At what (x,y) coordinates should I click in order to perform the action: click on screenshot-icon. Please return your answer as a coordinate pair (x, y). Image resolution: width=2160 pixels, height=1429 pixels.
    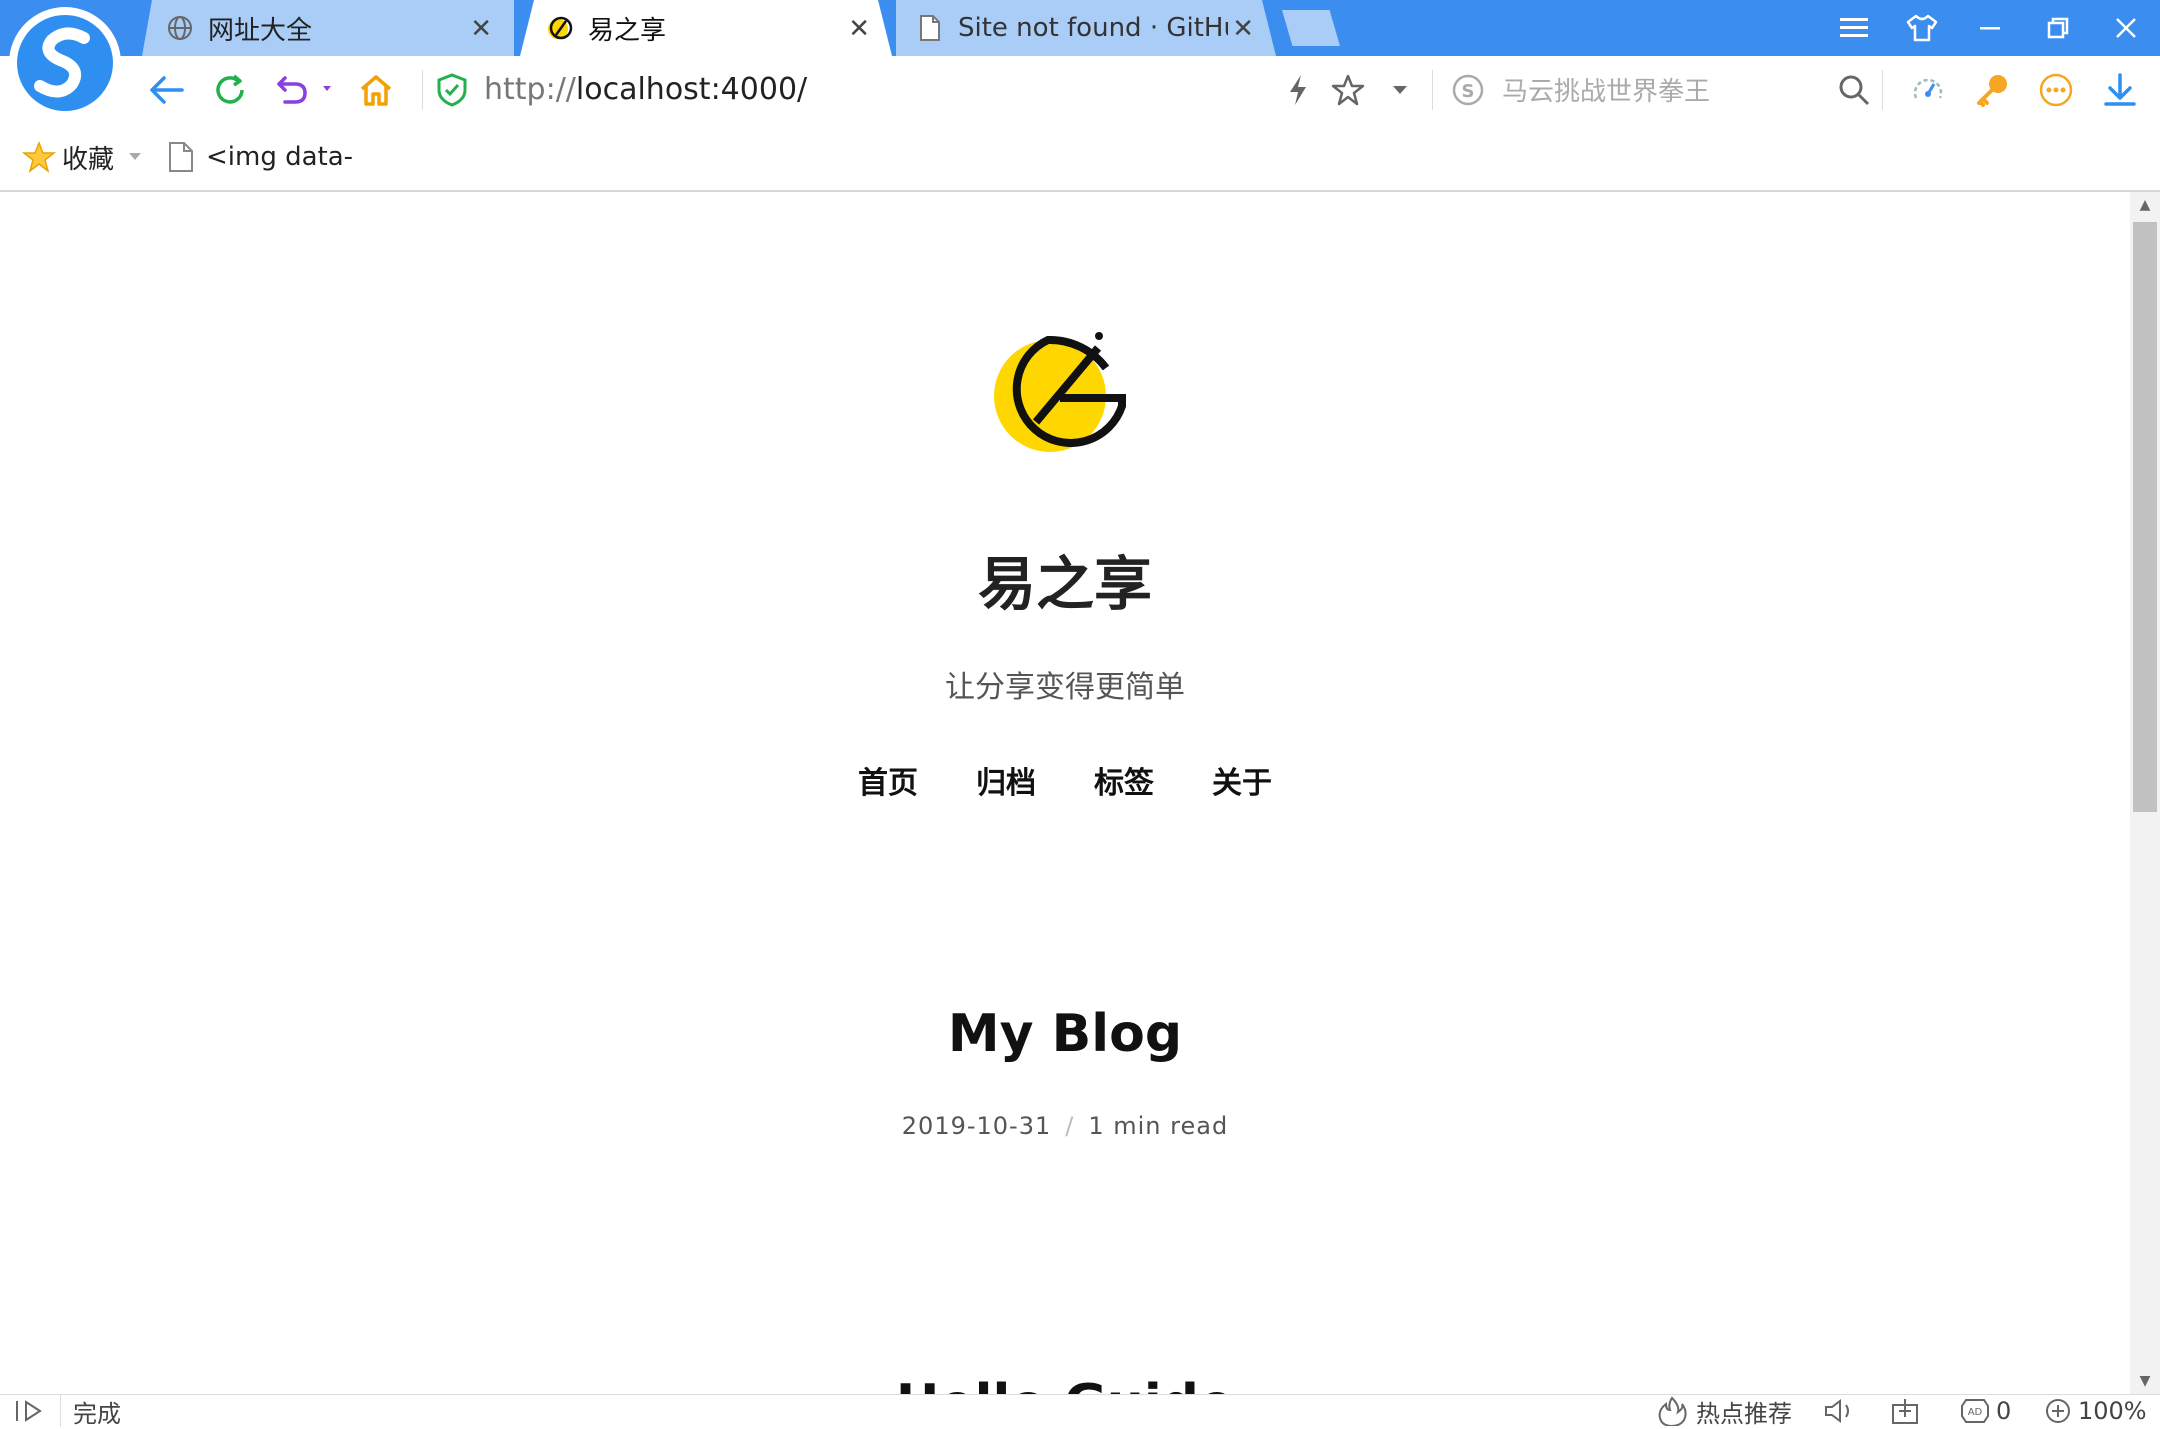
    Looking at the image, I should click on (1905, 1411).